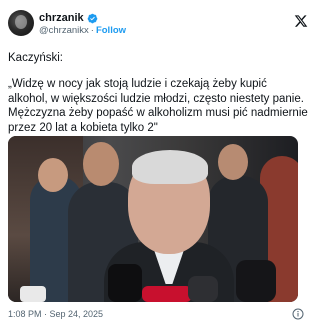  I want to click on author-name-row: chrzanik, so click(68, 18).